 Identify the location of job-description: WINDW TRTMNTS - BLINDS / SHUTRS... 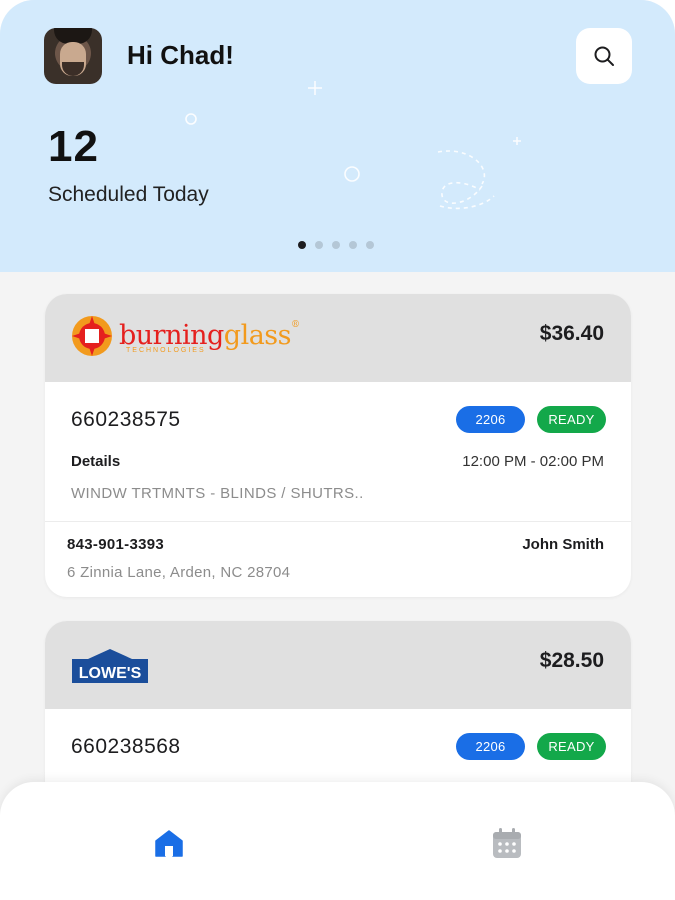
(217, 493).